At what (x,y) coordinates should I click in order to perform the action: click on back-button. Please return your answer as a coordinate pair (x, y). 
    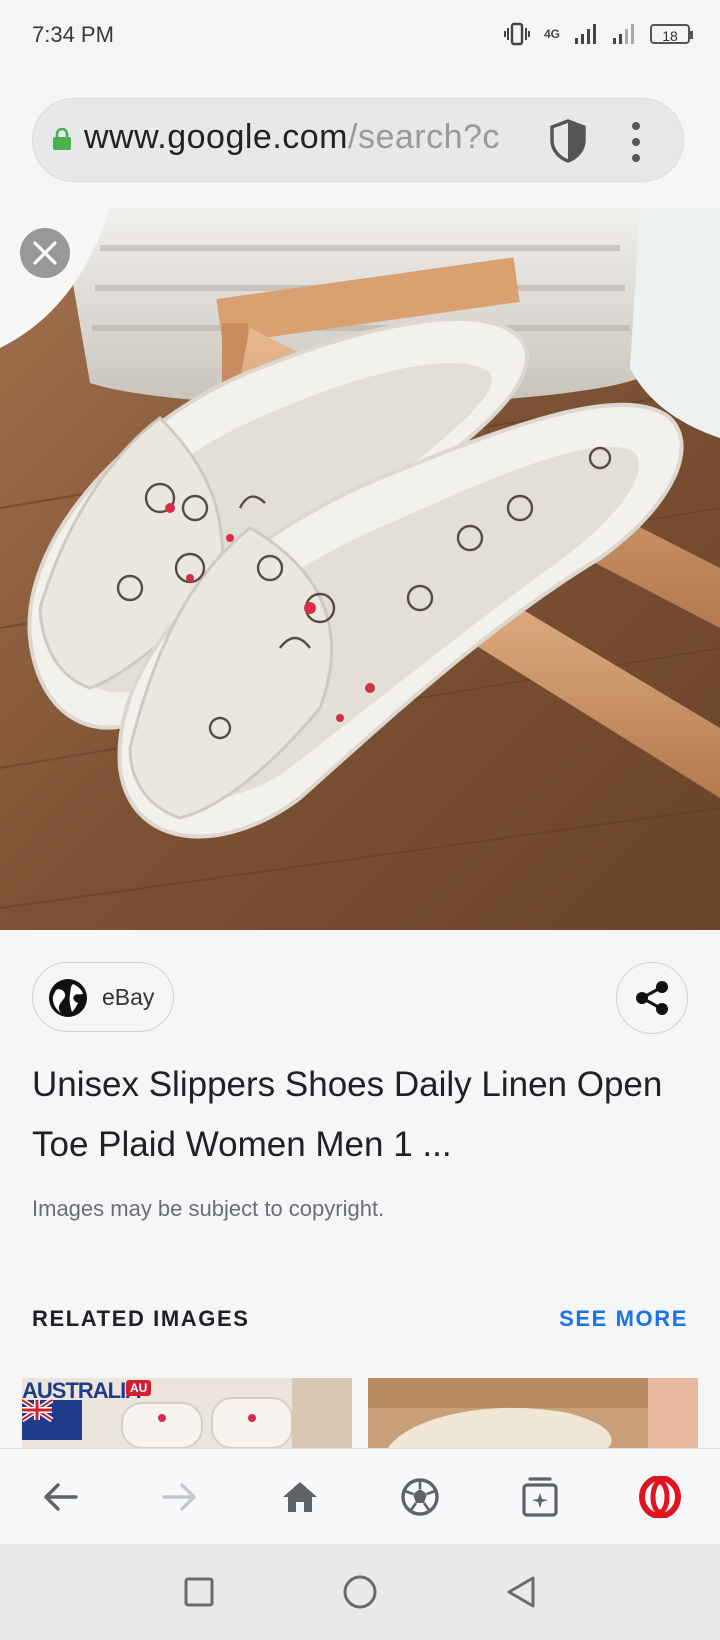
    Looking at the image, I should click on (60, 1497).